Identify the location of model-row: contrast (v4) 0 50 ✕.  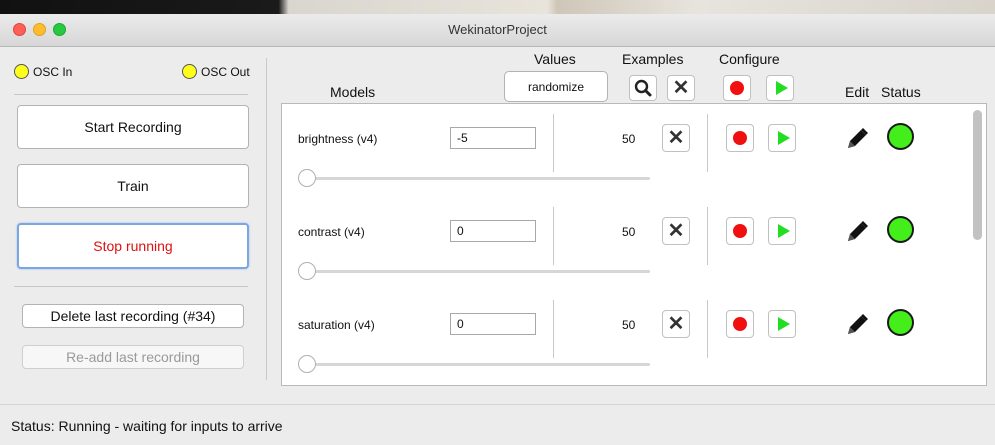
(627, 243).